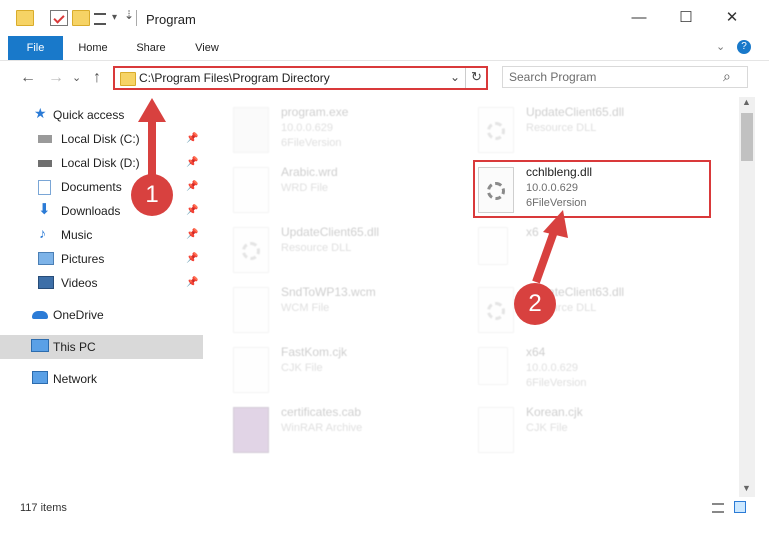 This screenshot has width=769, height=538. What do you see at coordinates (535, 304) in the screenshot?
I see `step-callout-2: 2` at bounding box center [535, 304].